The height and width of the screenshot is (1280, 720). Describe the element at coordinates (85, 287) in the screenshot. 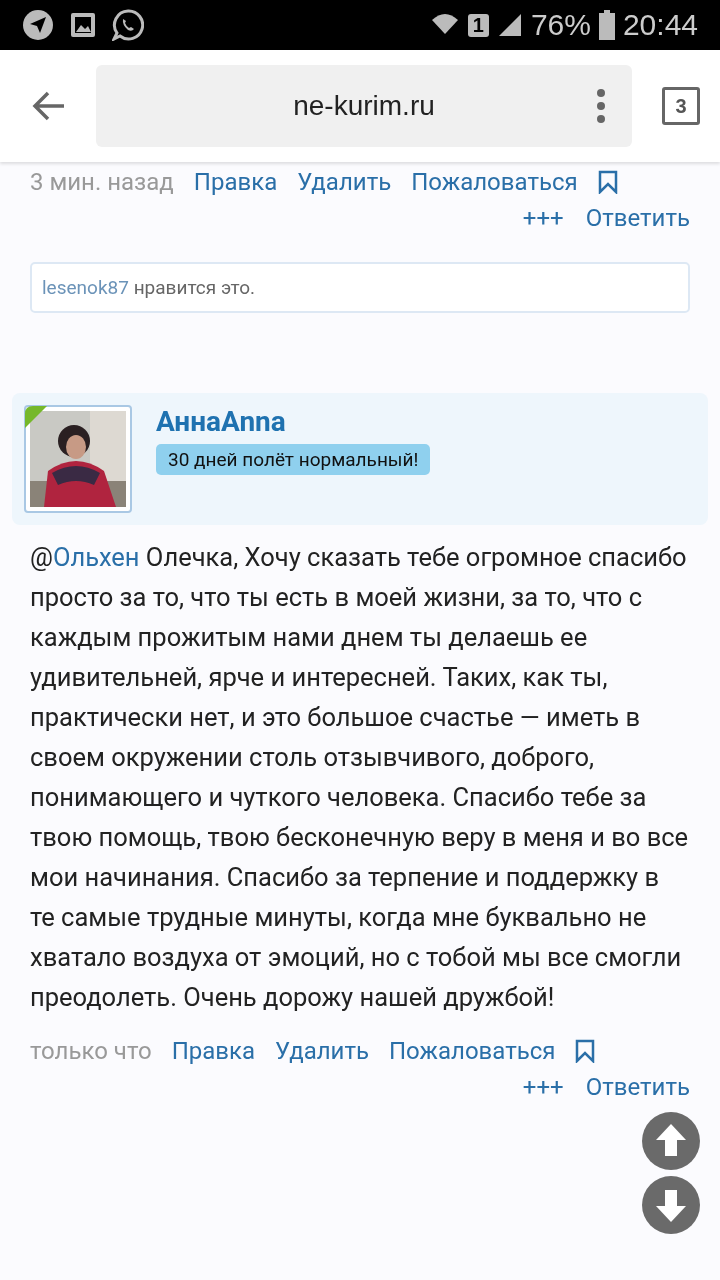

I see `user-link: lesenok87` at that location.